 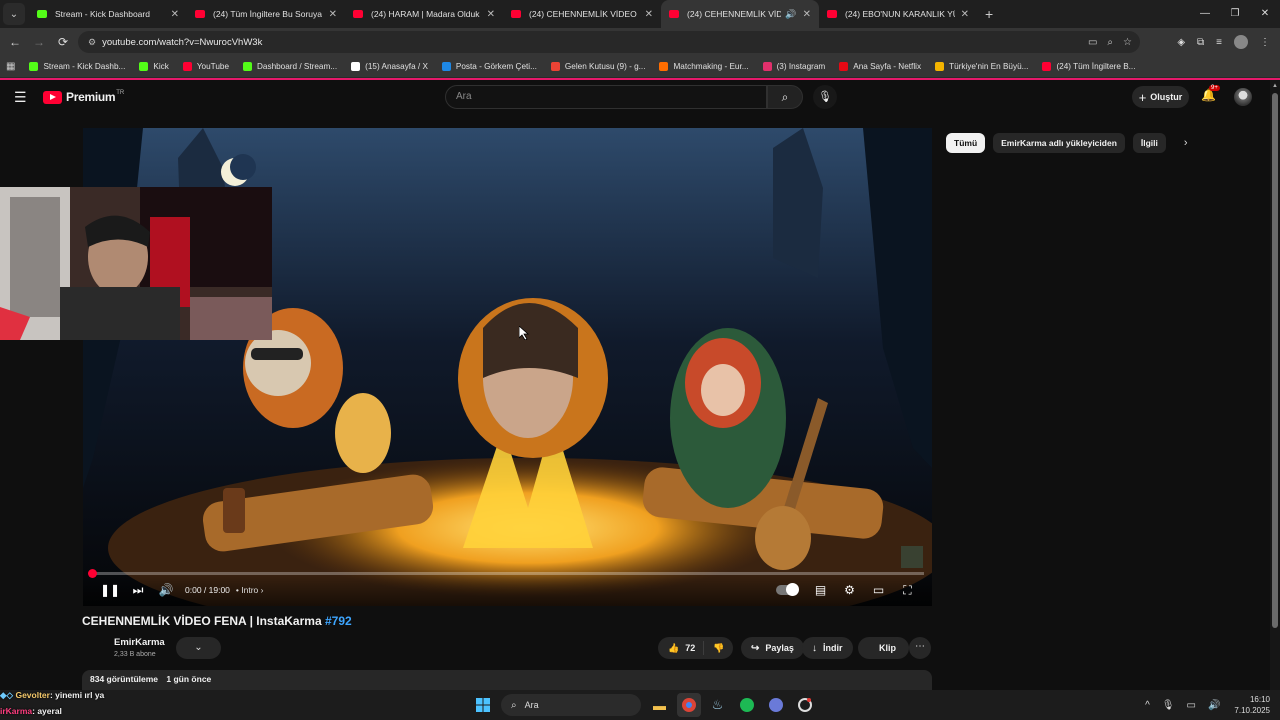 What do you see at coordinates (92, 573) in the screenshot?
I see `progress-scrubber` at bounding box center [92, 573].